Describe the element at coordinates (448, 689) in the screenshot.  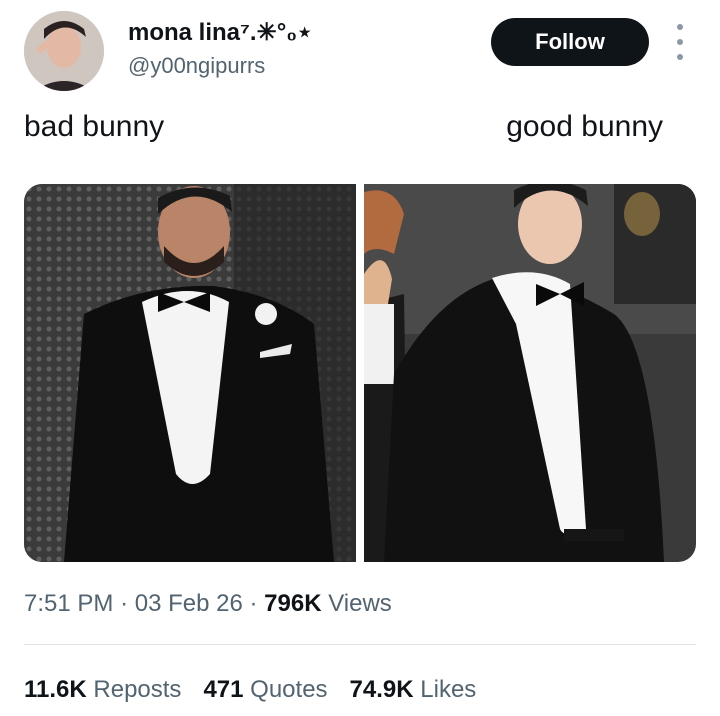
I see `likes-label: Likes` at that location.